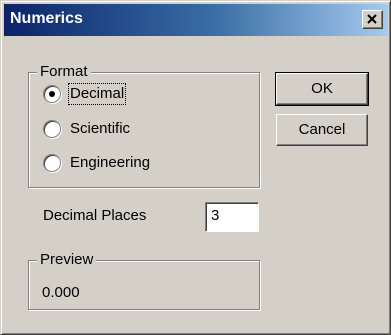 The height and width of the screenshot is (335, 391). Describe the element at coordinates (64, 72) in the screenshot. I see `format-group-label: Format` at that location.